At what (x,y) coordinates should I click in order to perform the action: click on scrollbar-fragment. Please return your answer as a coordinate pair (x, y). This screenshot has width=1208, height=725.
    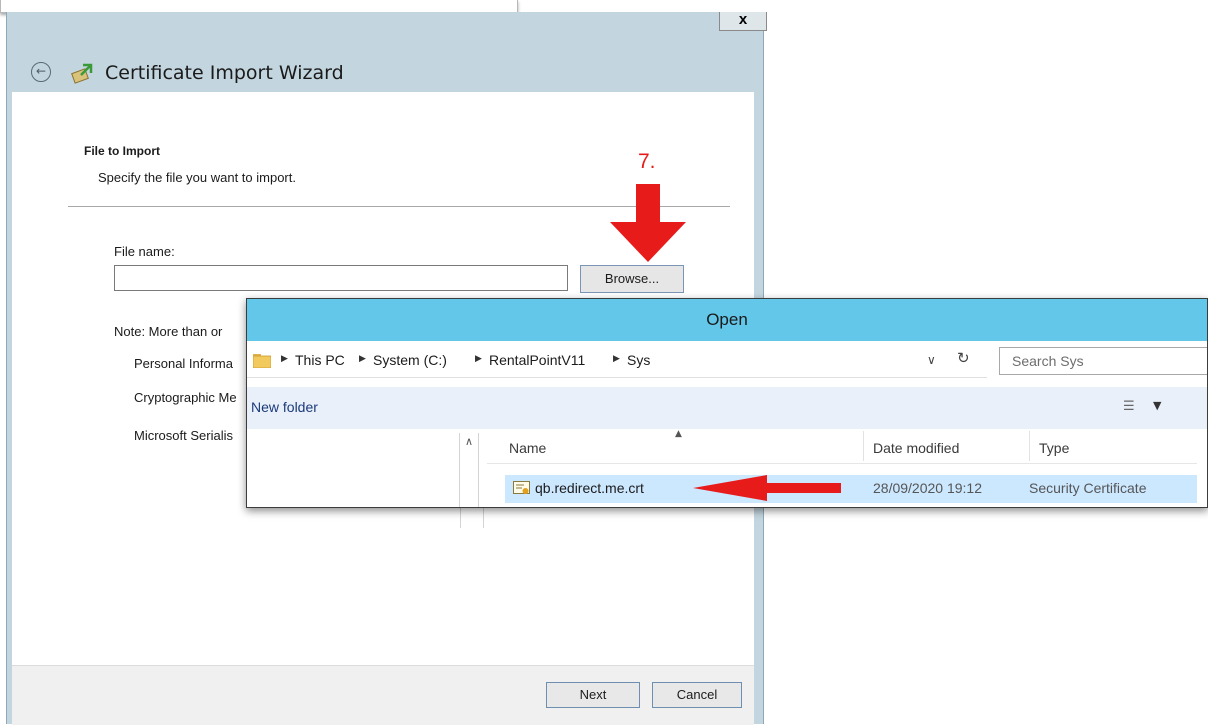
    Looking at the image, I should click on (472, 517).